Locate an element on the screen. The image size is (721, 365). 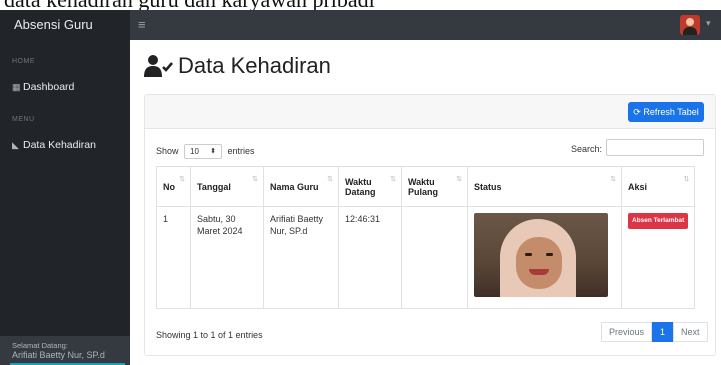
status-badge: Absen Terlambat is located at coordinates (658, 221).